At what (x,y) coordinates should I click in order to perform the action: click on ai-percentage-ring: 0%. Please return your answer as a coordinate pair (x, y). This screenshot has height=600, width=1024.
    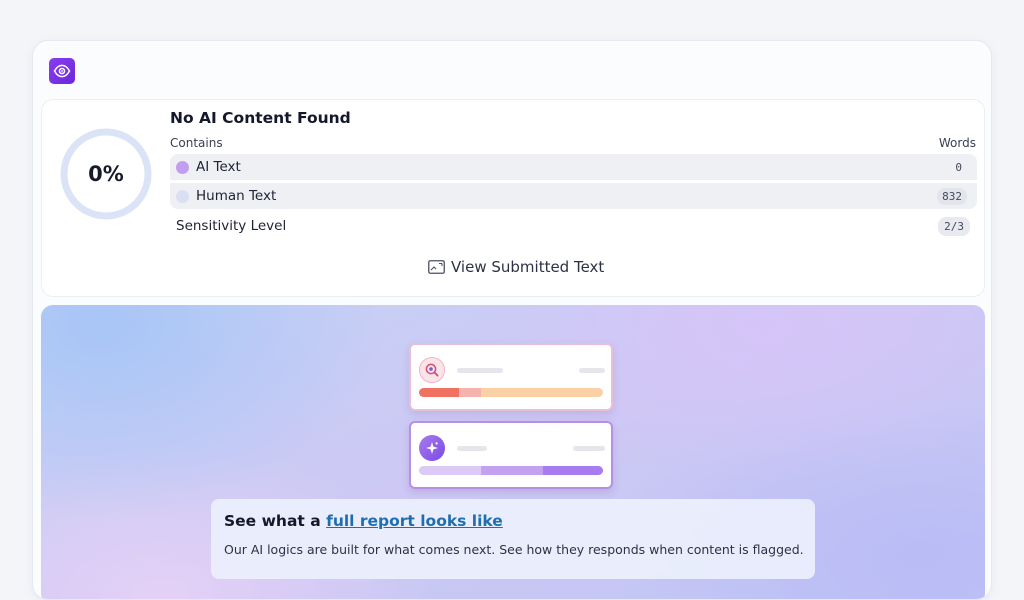
    Looking at the image, I should click on (106, 174).